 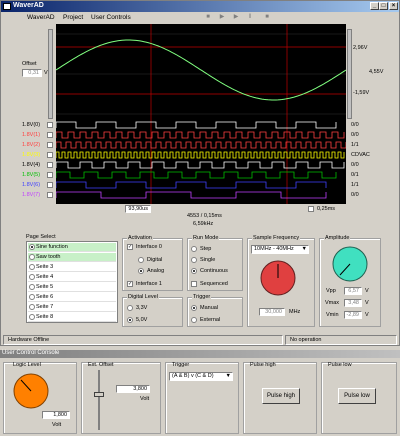 What do you see at coordinates (194, 249) in the screenshot?
I see `step-radio` at bounding box center [194, 249].